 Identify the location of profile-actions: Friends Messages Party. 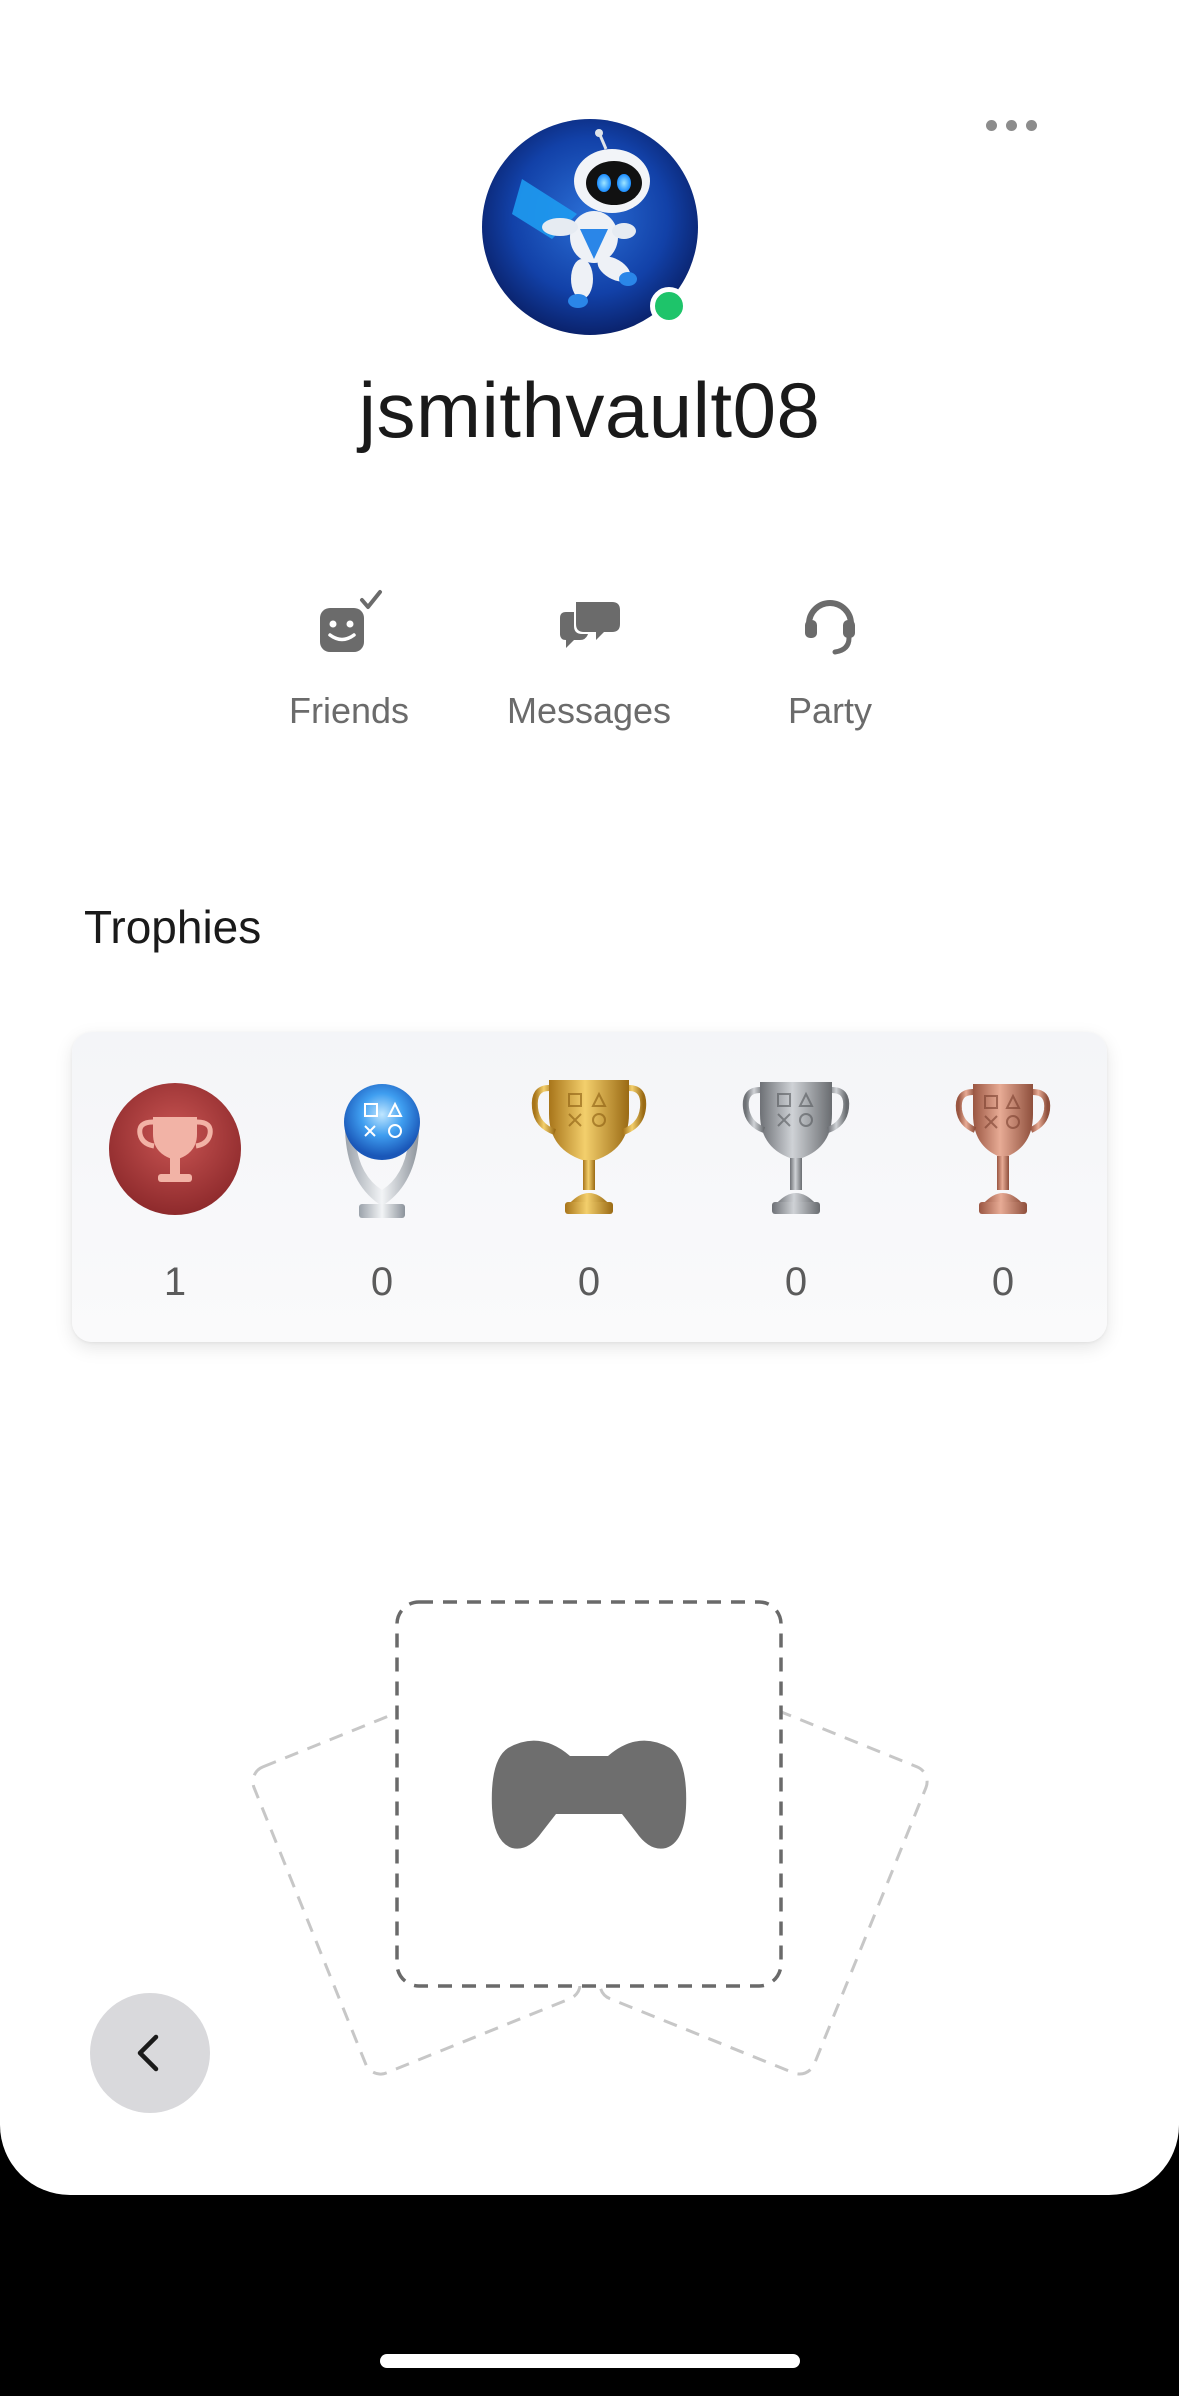
(589, 673).